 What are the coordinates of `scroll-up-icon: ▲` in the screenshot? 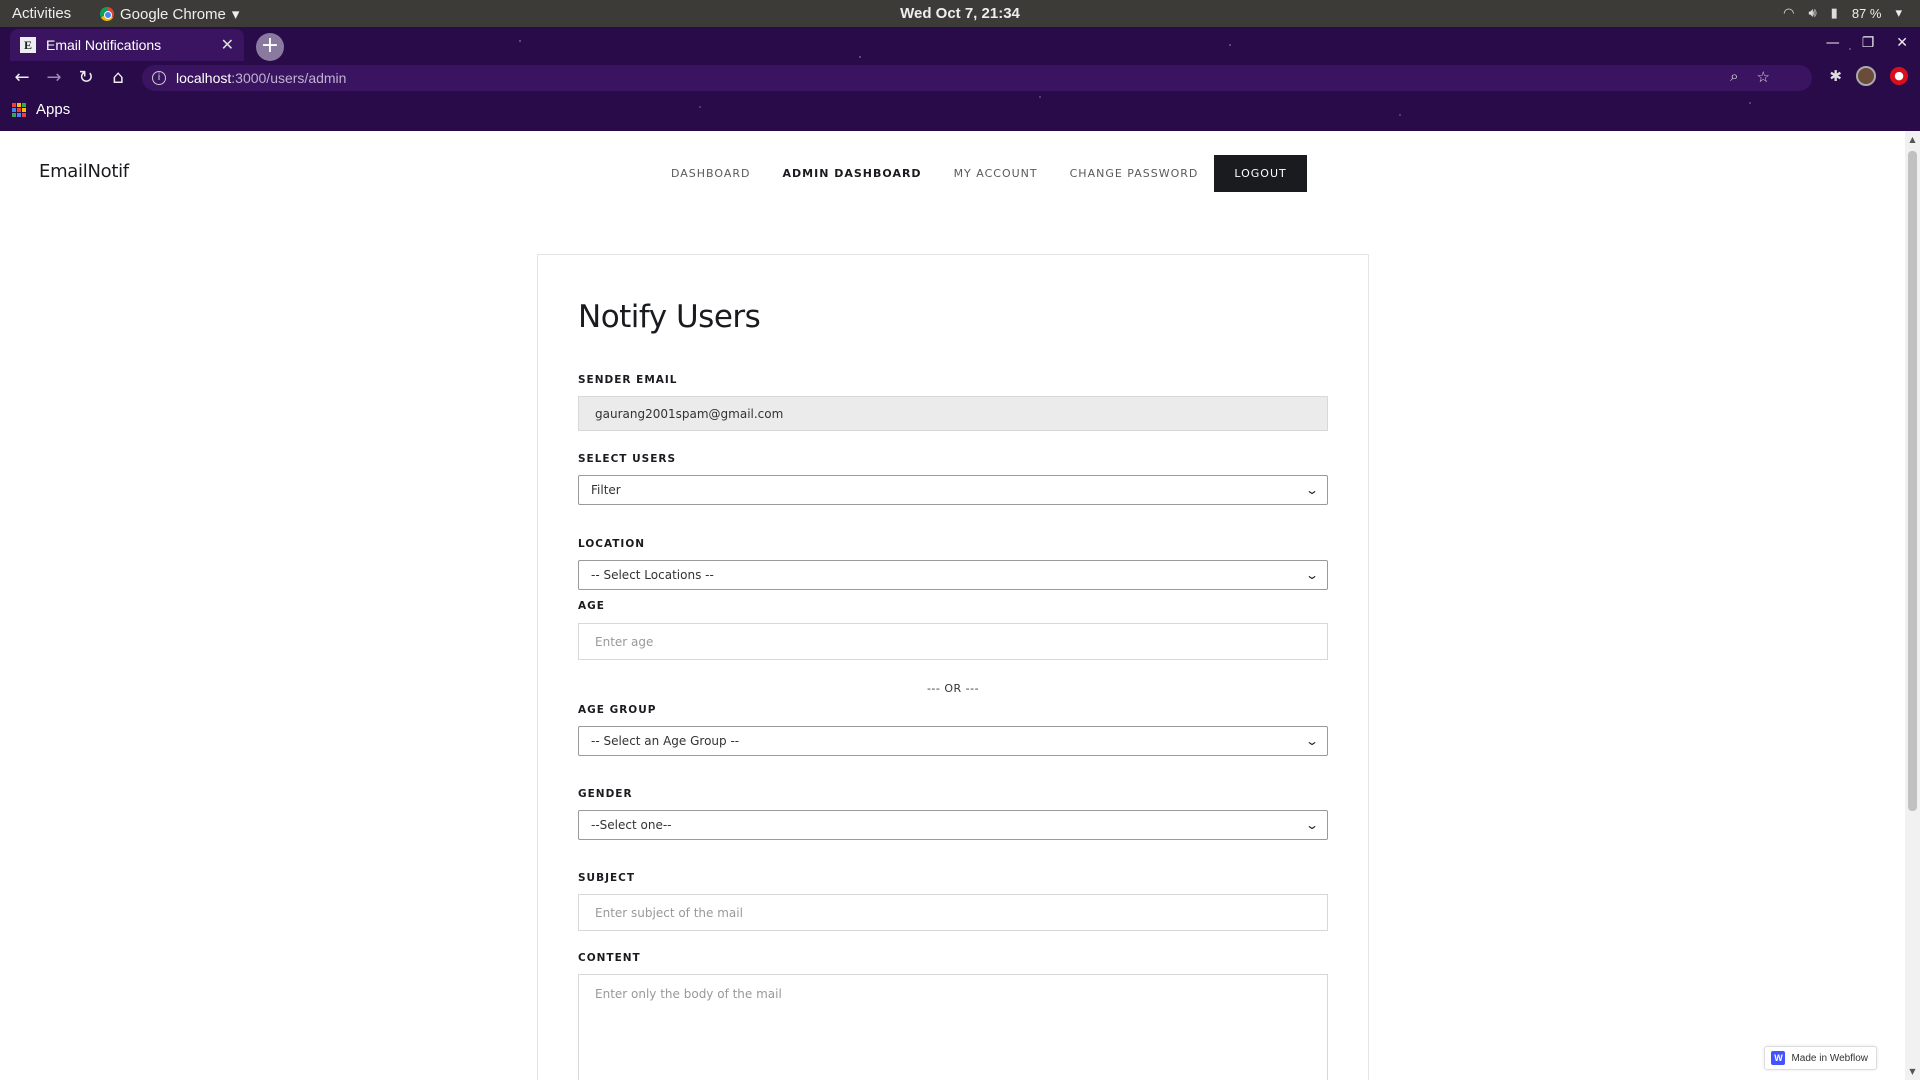 It's located at (1912, 139).